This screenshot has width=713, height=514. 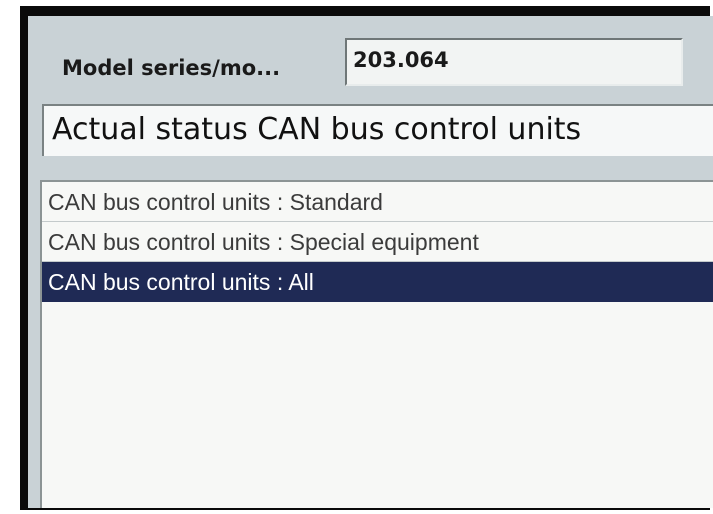 What do you see at coordinates (317, 129) in the screenshot?
I see `page-title: Actual status CAN bus control units` at bounding box center [317, 129].